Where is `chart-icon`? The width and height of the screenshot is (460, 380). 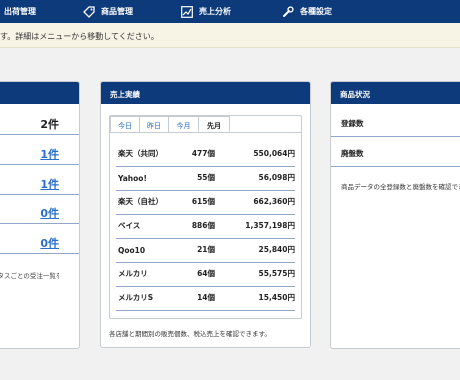 chart-icon is located at coordinates (187, 11).